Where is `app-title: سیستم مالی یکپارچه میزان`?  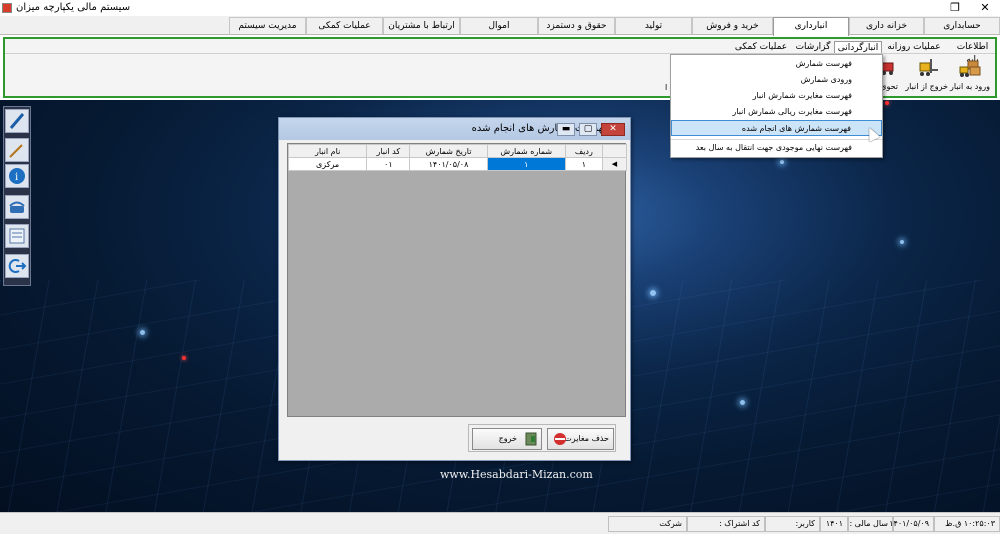 app-title: سیستم مالی یکپارچه میزان is located at coordinates (73, 7).